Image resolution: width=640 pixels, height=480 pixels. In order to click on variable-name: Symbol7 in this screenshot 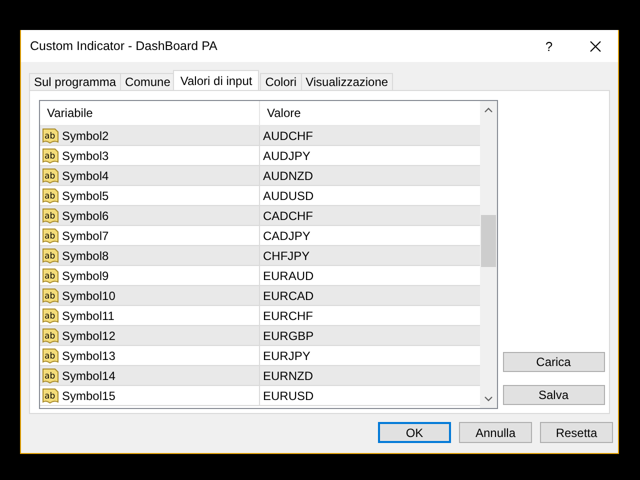, I will do `click(85, 235)`.